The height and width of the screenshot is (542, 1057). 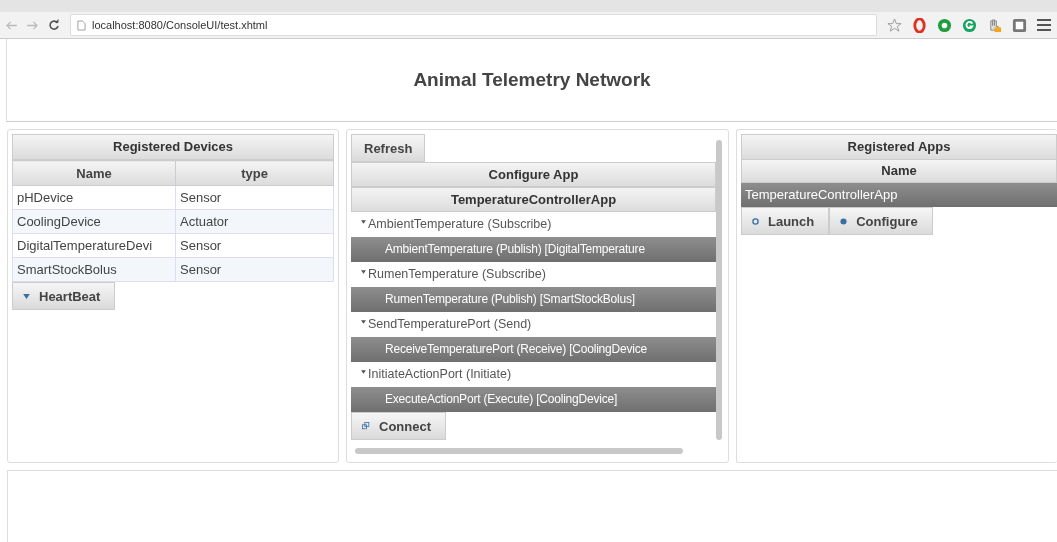 I want to click on match-item: AmbientTemperature (Publish) [DigitalTemperature, so click(x=533, y=249).